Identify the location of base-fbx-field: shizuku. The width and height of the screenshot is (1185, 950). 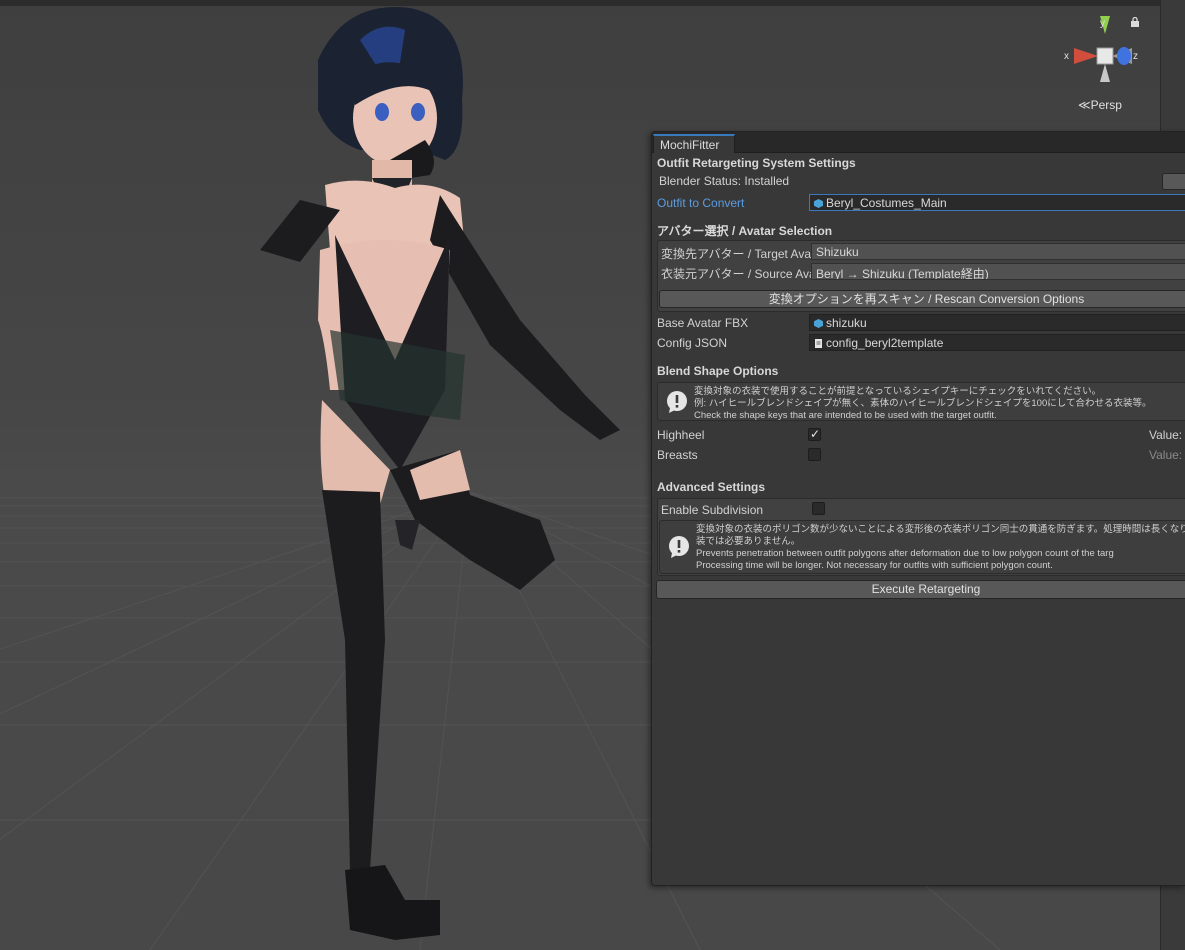
(997, 322).